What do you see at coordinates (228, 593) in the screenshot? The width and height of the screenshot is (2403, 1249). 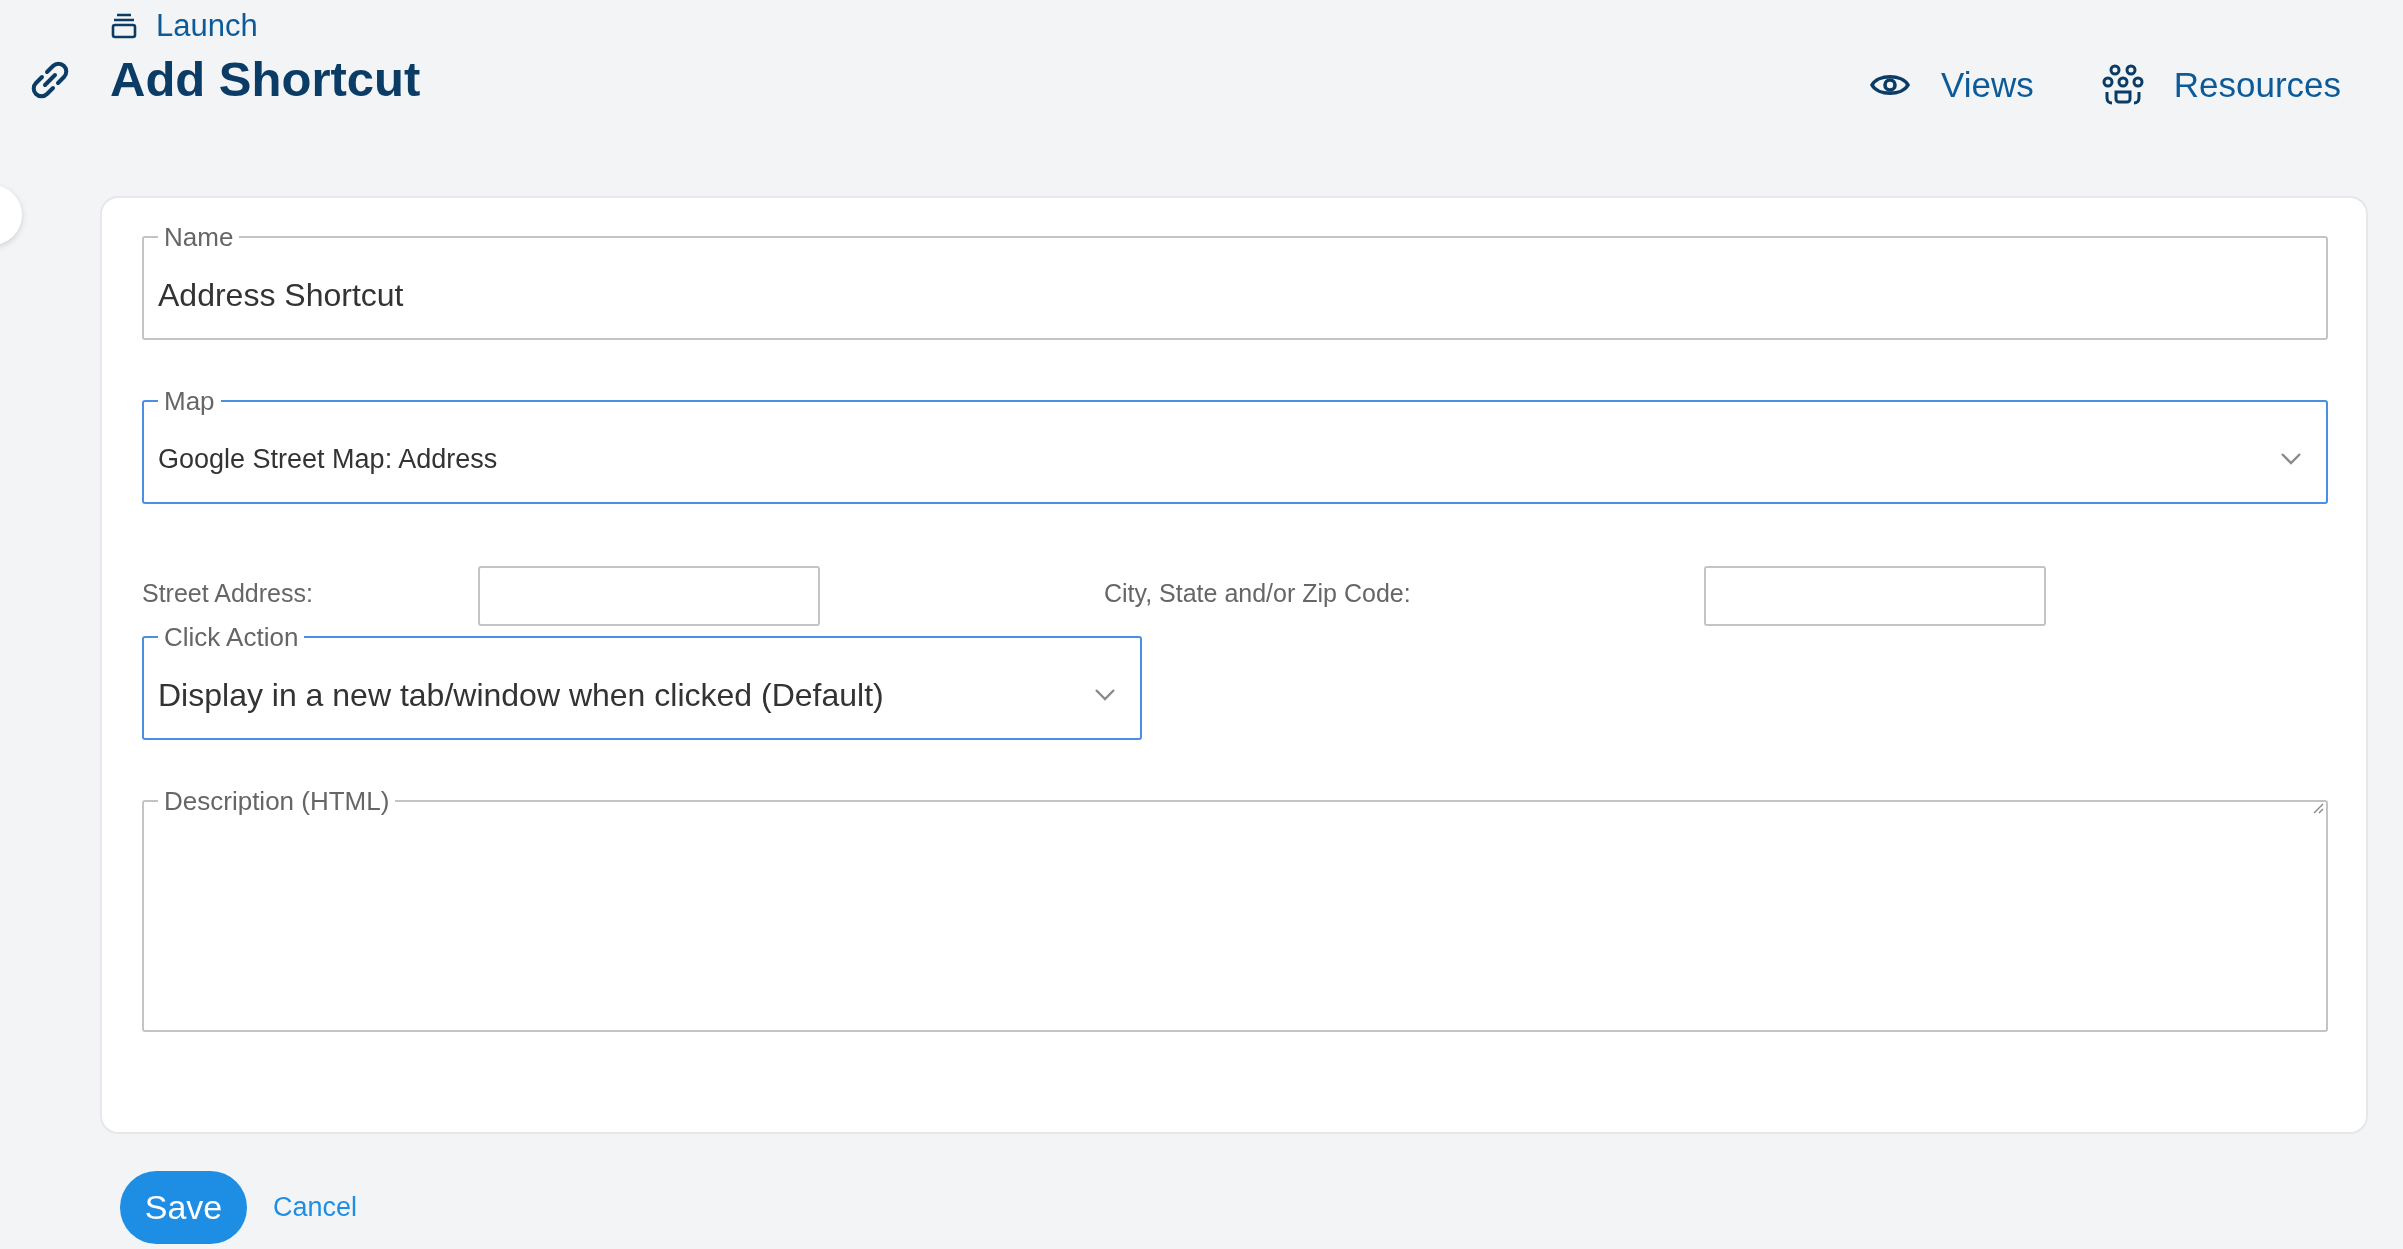 I see `field-label: Street Address:` at bounding box center [228, 593].